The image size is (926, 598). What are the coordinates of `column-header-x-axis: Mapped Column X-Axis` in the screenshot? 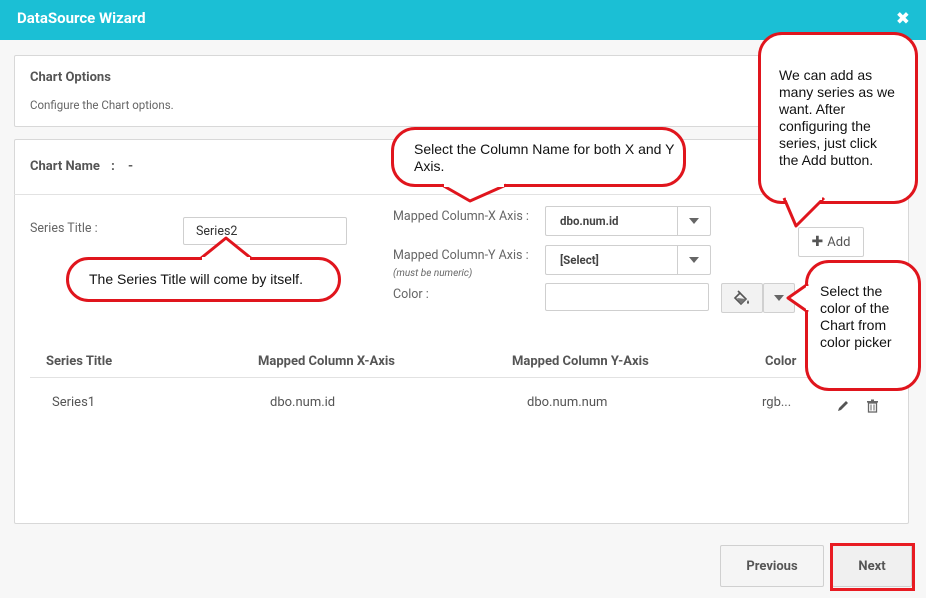 It's located at (326, 361).